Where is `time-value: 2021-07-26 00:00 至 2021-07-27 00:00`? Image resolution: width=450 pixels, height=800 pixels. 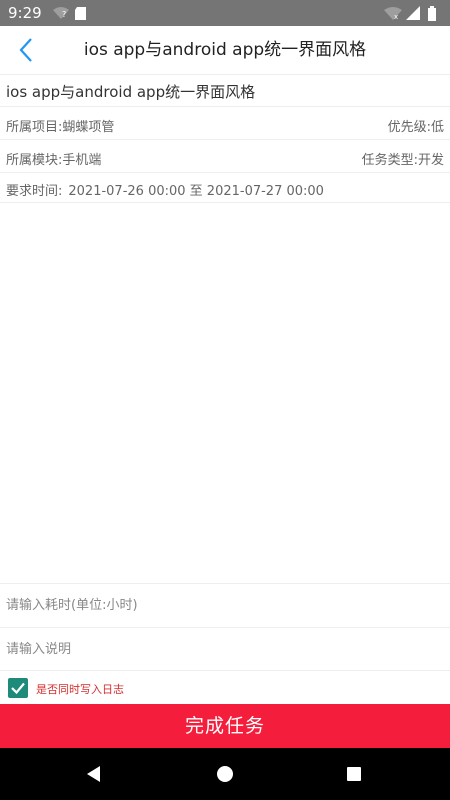
time-value: 2021-07-26 00:00 至 2021-07-27 00:00 is located at coordinates (196, 191).